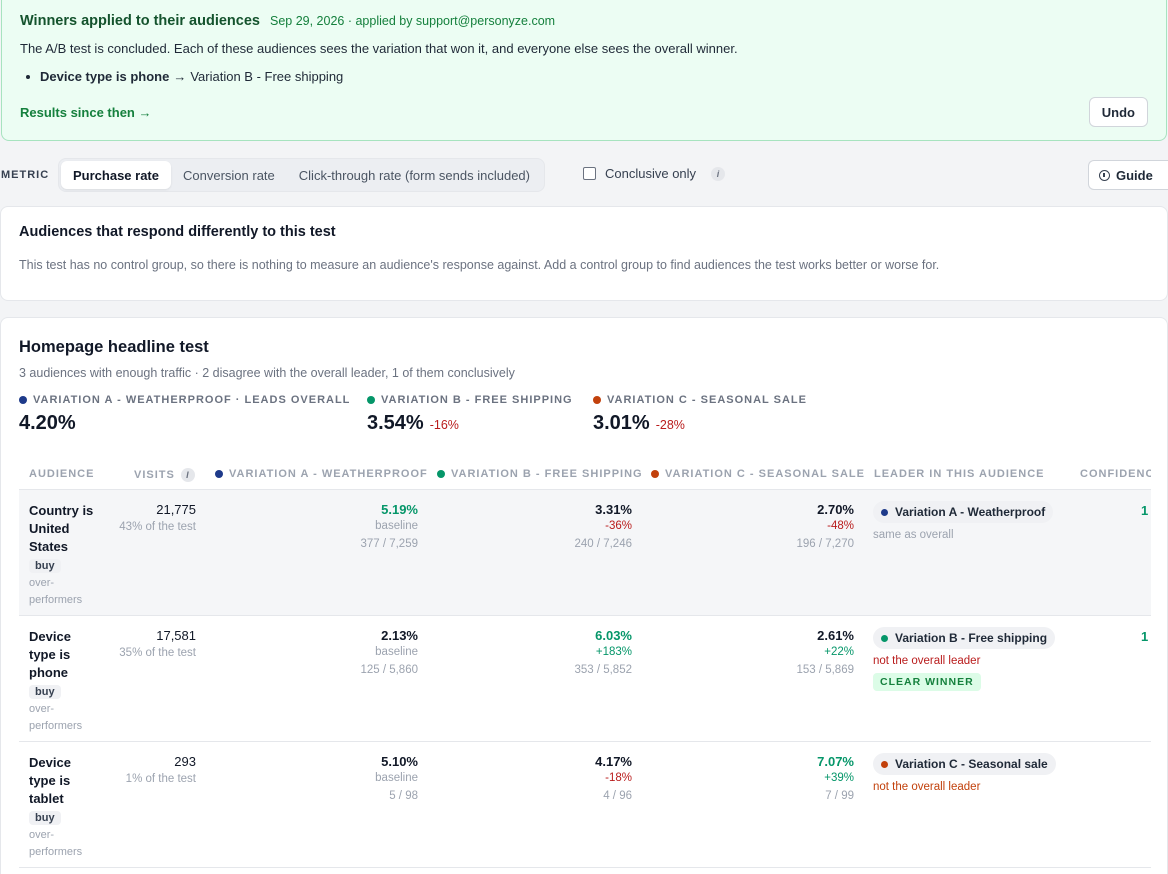  I want to click on overall-variation-c: Variation C - Seasonal sale 3.01% -28%, so click(700, 414).